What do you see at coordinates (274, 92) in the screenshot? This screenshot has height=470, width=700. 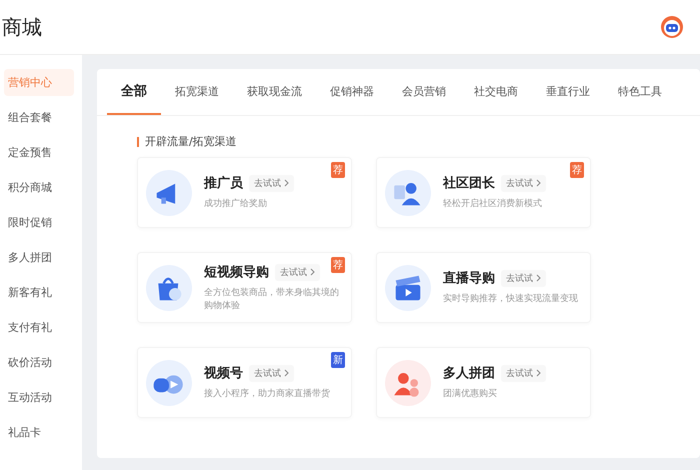 I see `category-tab: 获取现金流` at bounding box center [274, 92].